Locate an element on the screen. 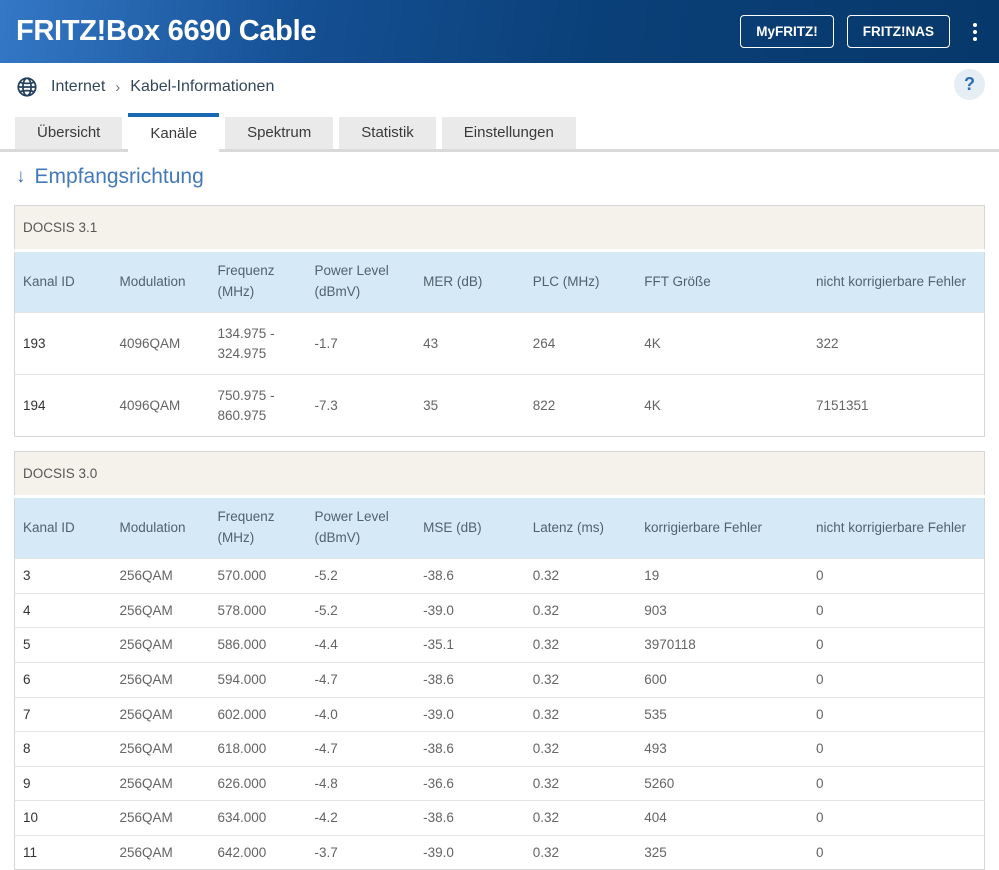  column-header: korrigierbare Fehler is located at coordinates (722, 527).